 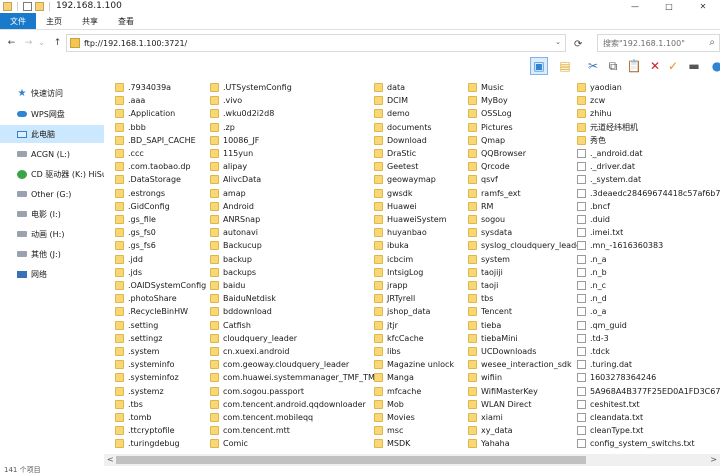 What do you see at coordinates (129, 404) in the screenshot?
I see `folder-item: .tbs` at bounding box center [129, 404].